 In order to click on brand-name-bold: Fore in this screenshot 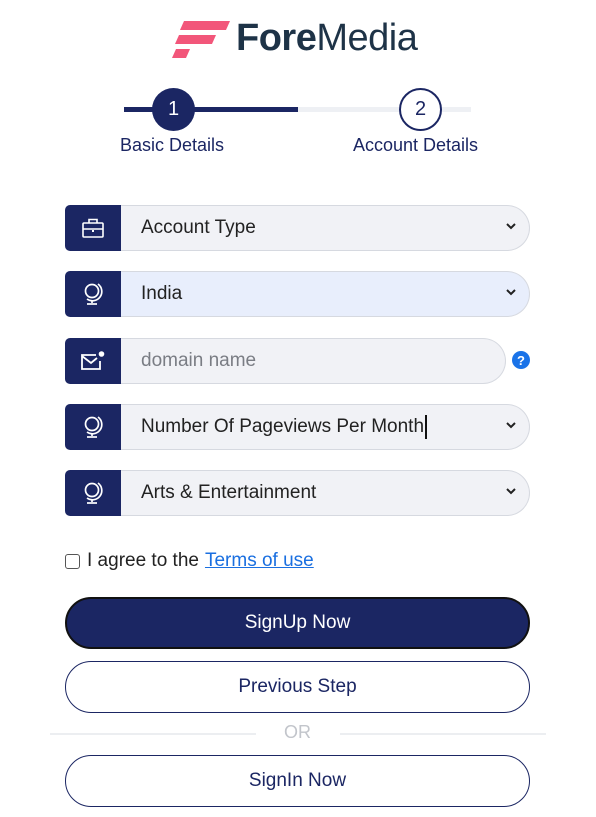, I will do `click(276, 38)`.